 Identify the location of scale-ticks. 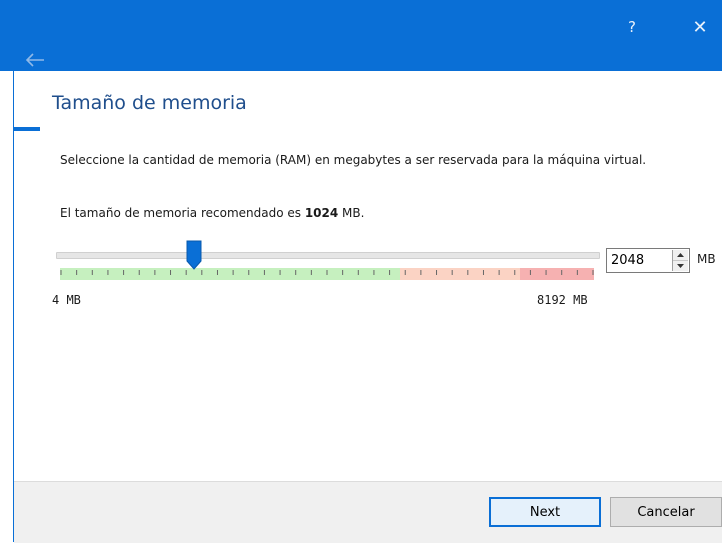
(327, 272).